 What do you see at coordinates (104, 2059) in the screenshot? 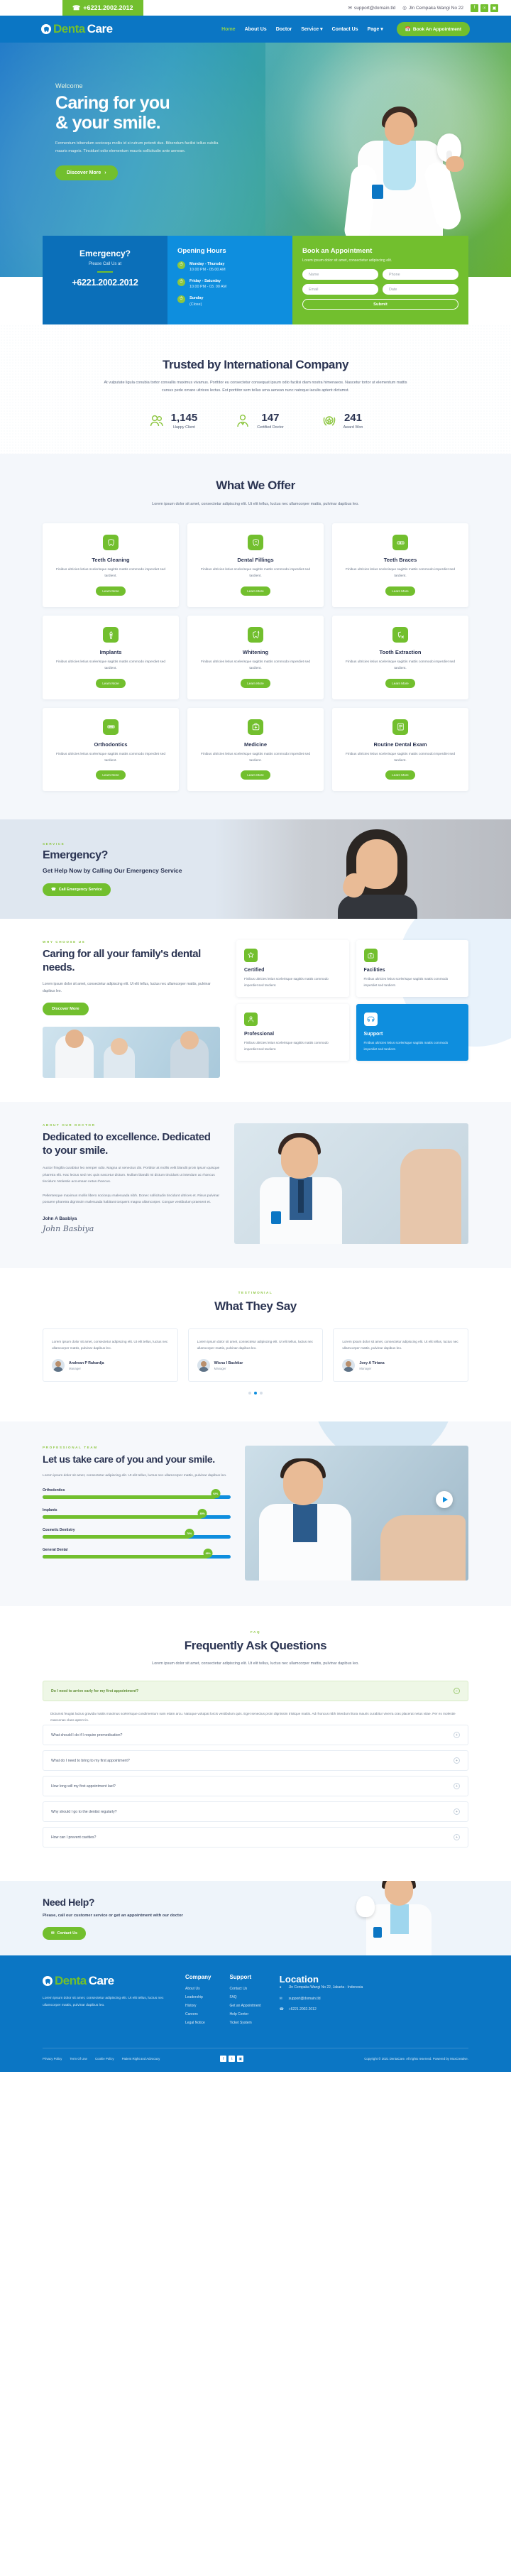
I see `footer-bottom-link: Cookie Policy` at bounding box center [104, 2059].